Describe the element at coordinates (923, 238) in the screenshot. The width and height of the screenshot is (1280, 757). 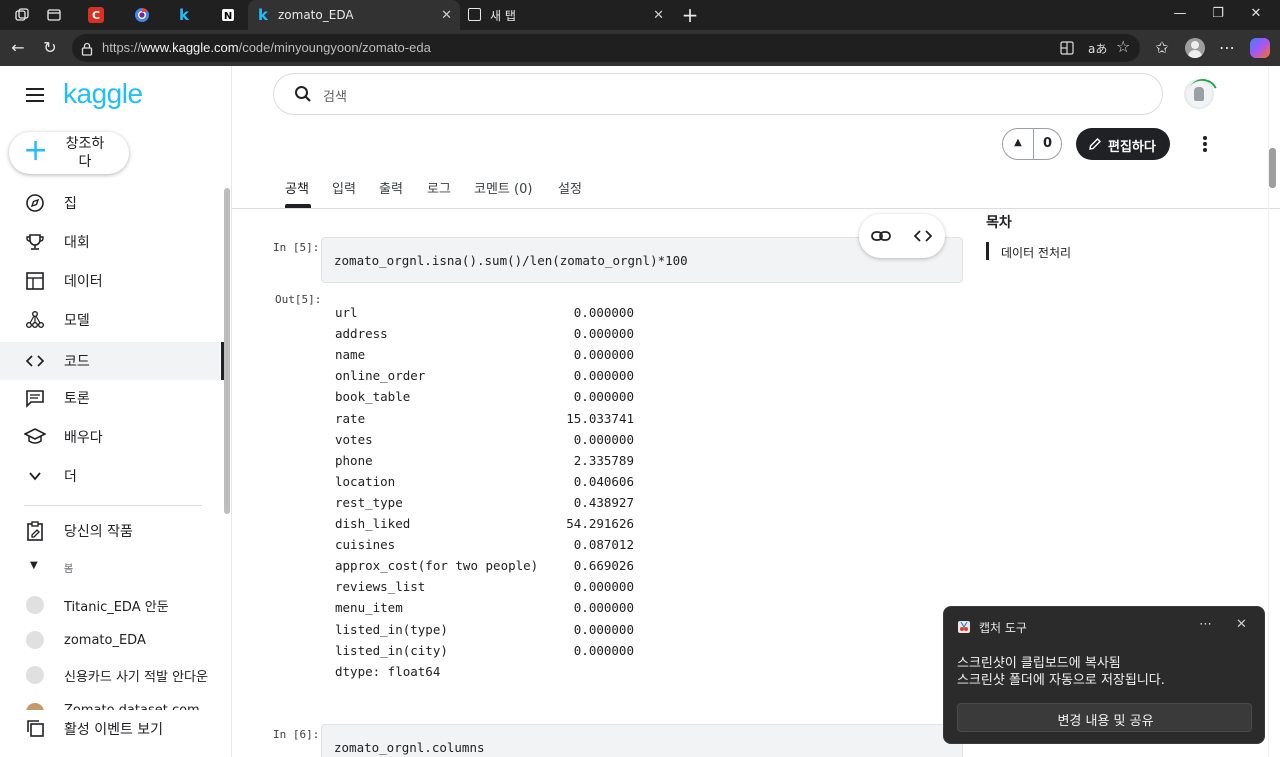
I see `code-view-icon` at that location.